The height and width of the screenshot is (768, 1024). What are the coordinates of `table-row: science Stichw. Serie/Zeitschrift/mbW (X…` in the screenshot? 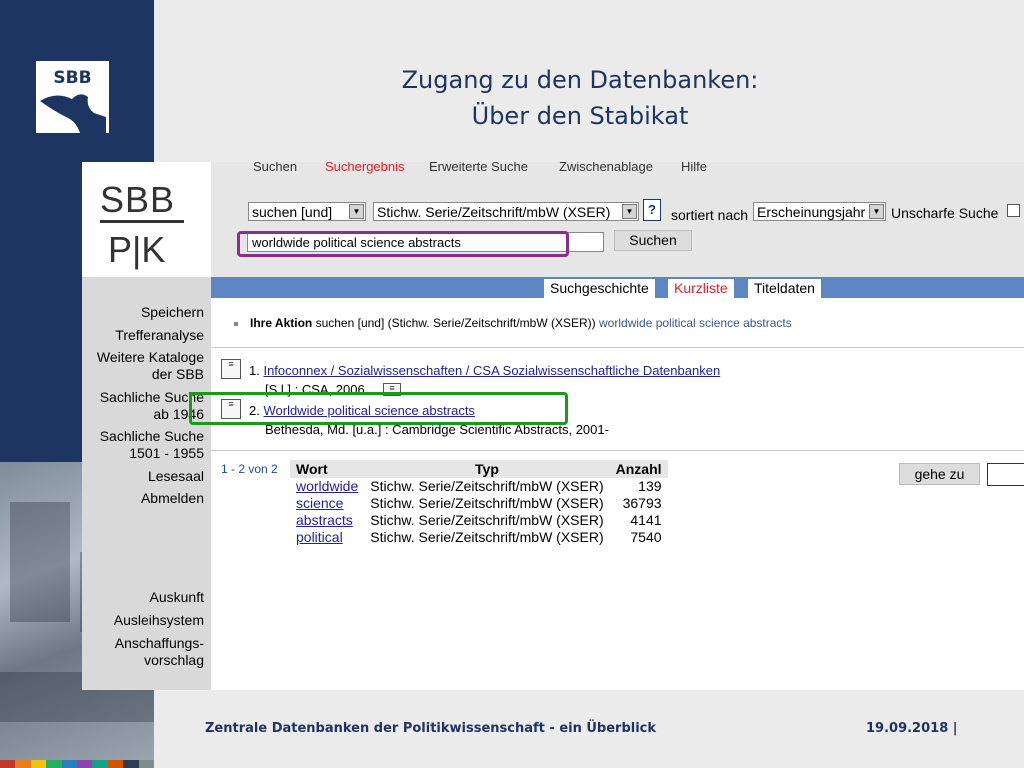 It's located at (479, 503).